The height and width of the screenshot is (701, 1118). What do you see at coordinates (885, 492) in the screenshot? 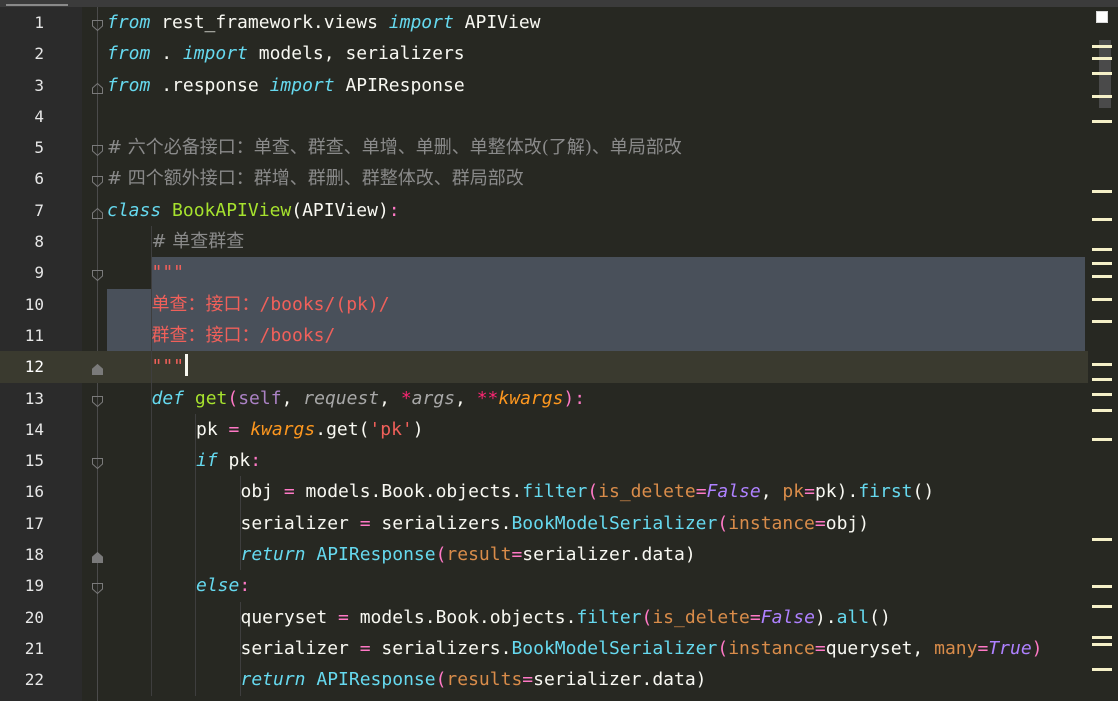
I see `code-token: first` at bounding box center [885, 492].